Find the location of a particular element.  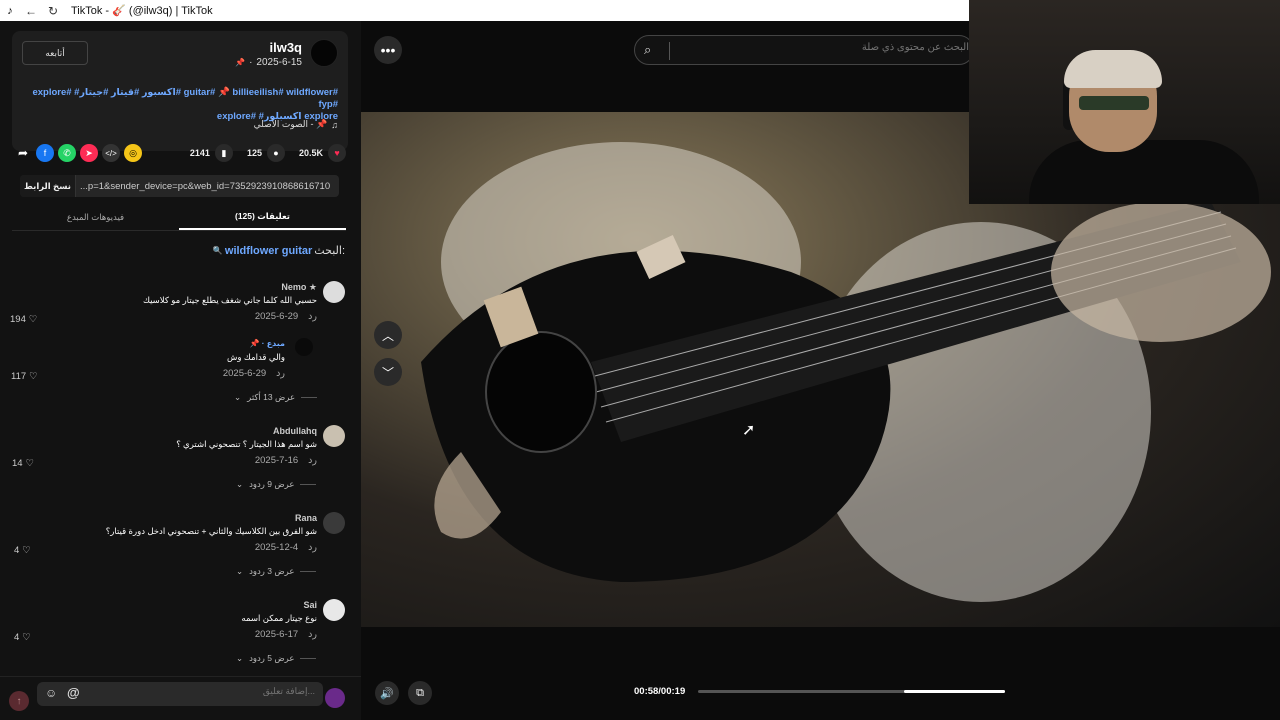

post-comment-button: ↑ is located at coordinates (19, 701).